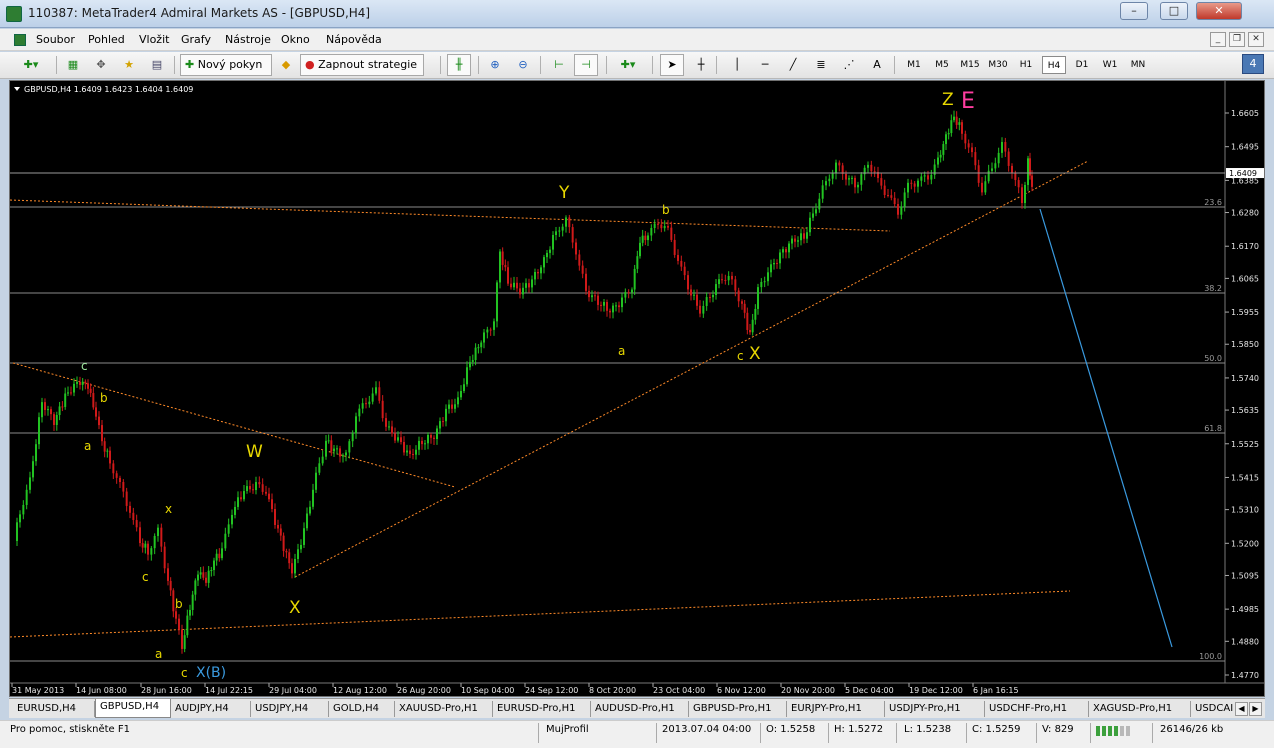  Describe the element at coordinates (444, 709) in the screenshot. I see `tab-xauusd-pro-h1: XAUUSD-Pro,H1` at that location.